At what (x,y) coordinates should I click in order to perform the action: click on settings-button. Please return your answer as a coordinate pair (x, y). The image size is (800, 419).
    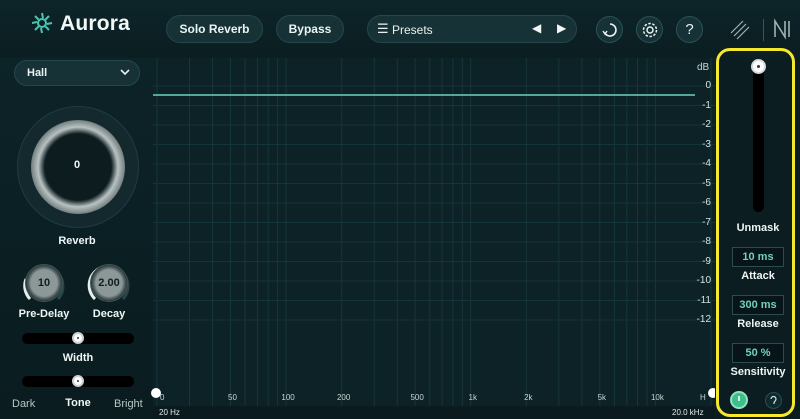
    Looking at the image, I should click on (649, 29).